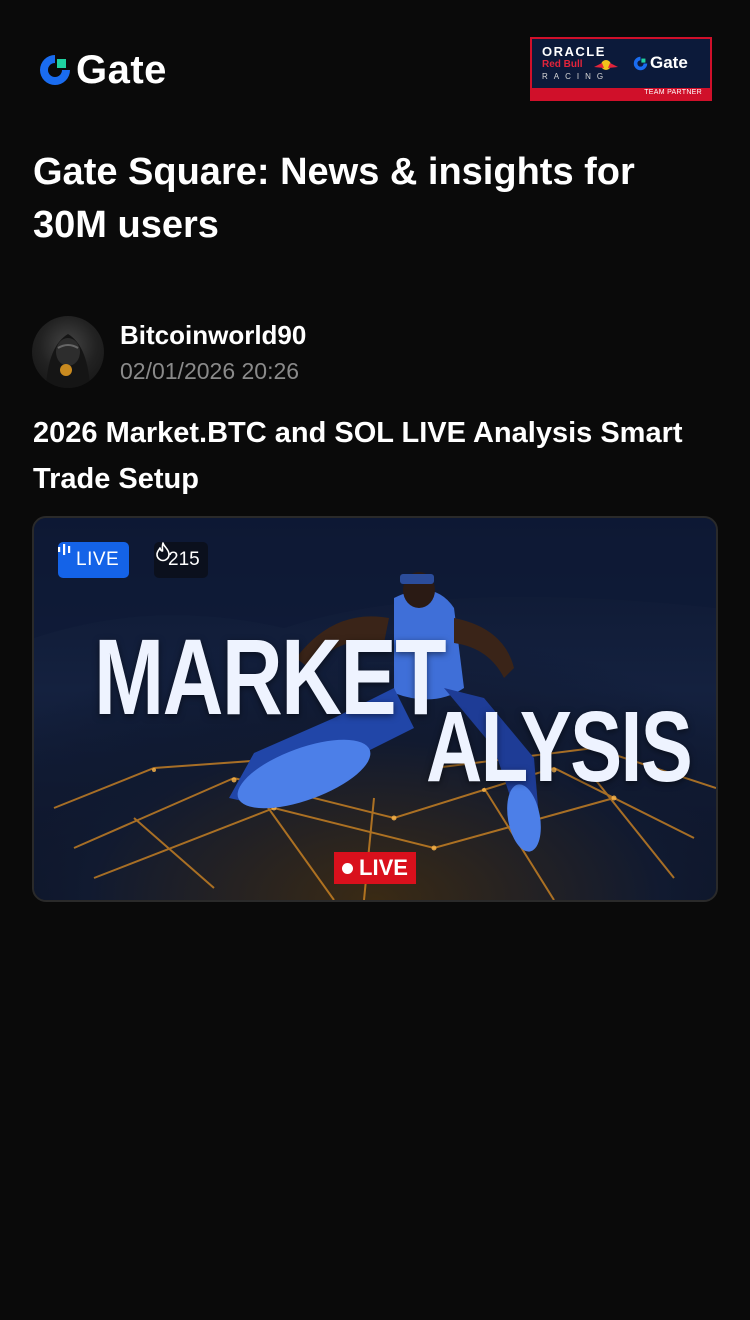 The image size is (750, 1320). Describe the element at coordinates (163, 552) in the screenshot. I see `flame-icon` at that location.